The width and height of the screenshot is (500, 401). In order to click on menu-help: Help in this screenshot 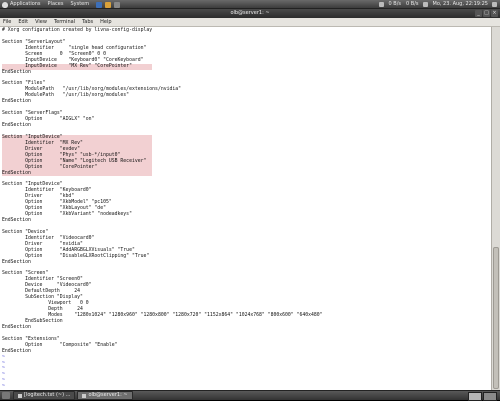, I will do `click(105, 22)`.